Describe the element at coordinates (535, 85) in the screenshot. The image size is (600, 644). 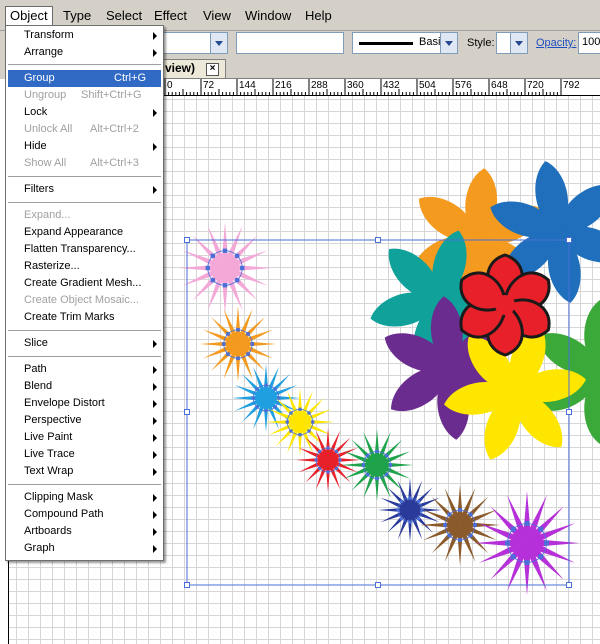
I see `ruler-tick-label: 720` at that location.